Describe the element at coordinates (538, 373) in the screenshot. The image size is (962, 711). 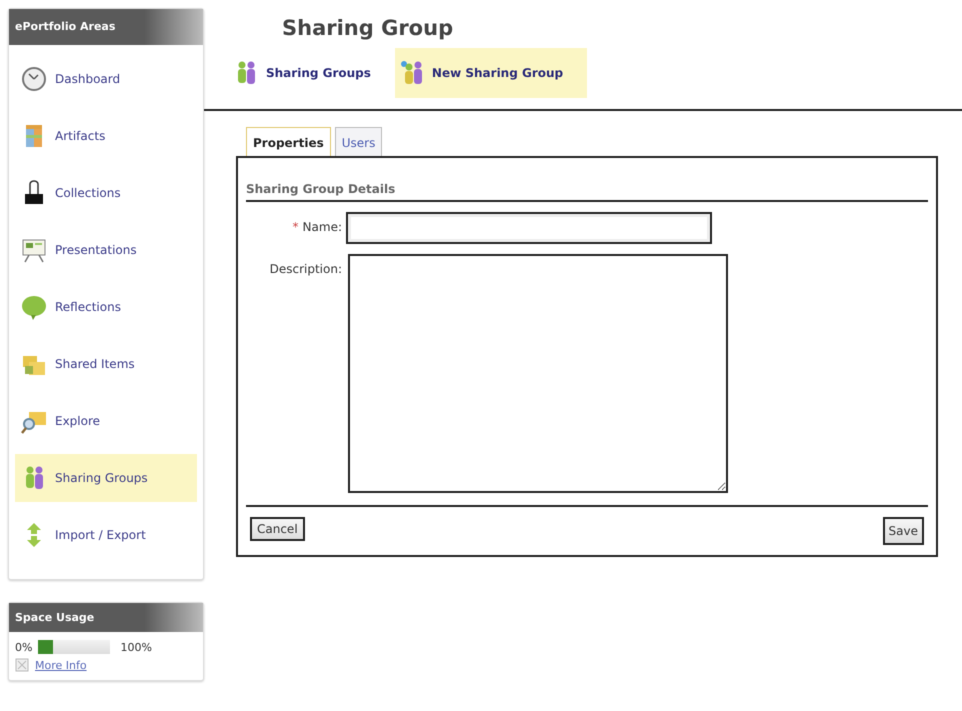
I see `description-field` at that location.